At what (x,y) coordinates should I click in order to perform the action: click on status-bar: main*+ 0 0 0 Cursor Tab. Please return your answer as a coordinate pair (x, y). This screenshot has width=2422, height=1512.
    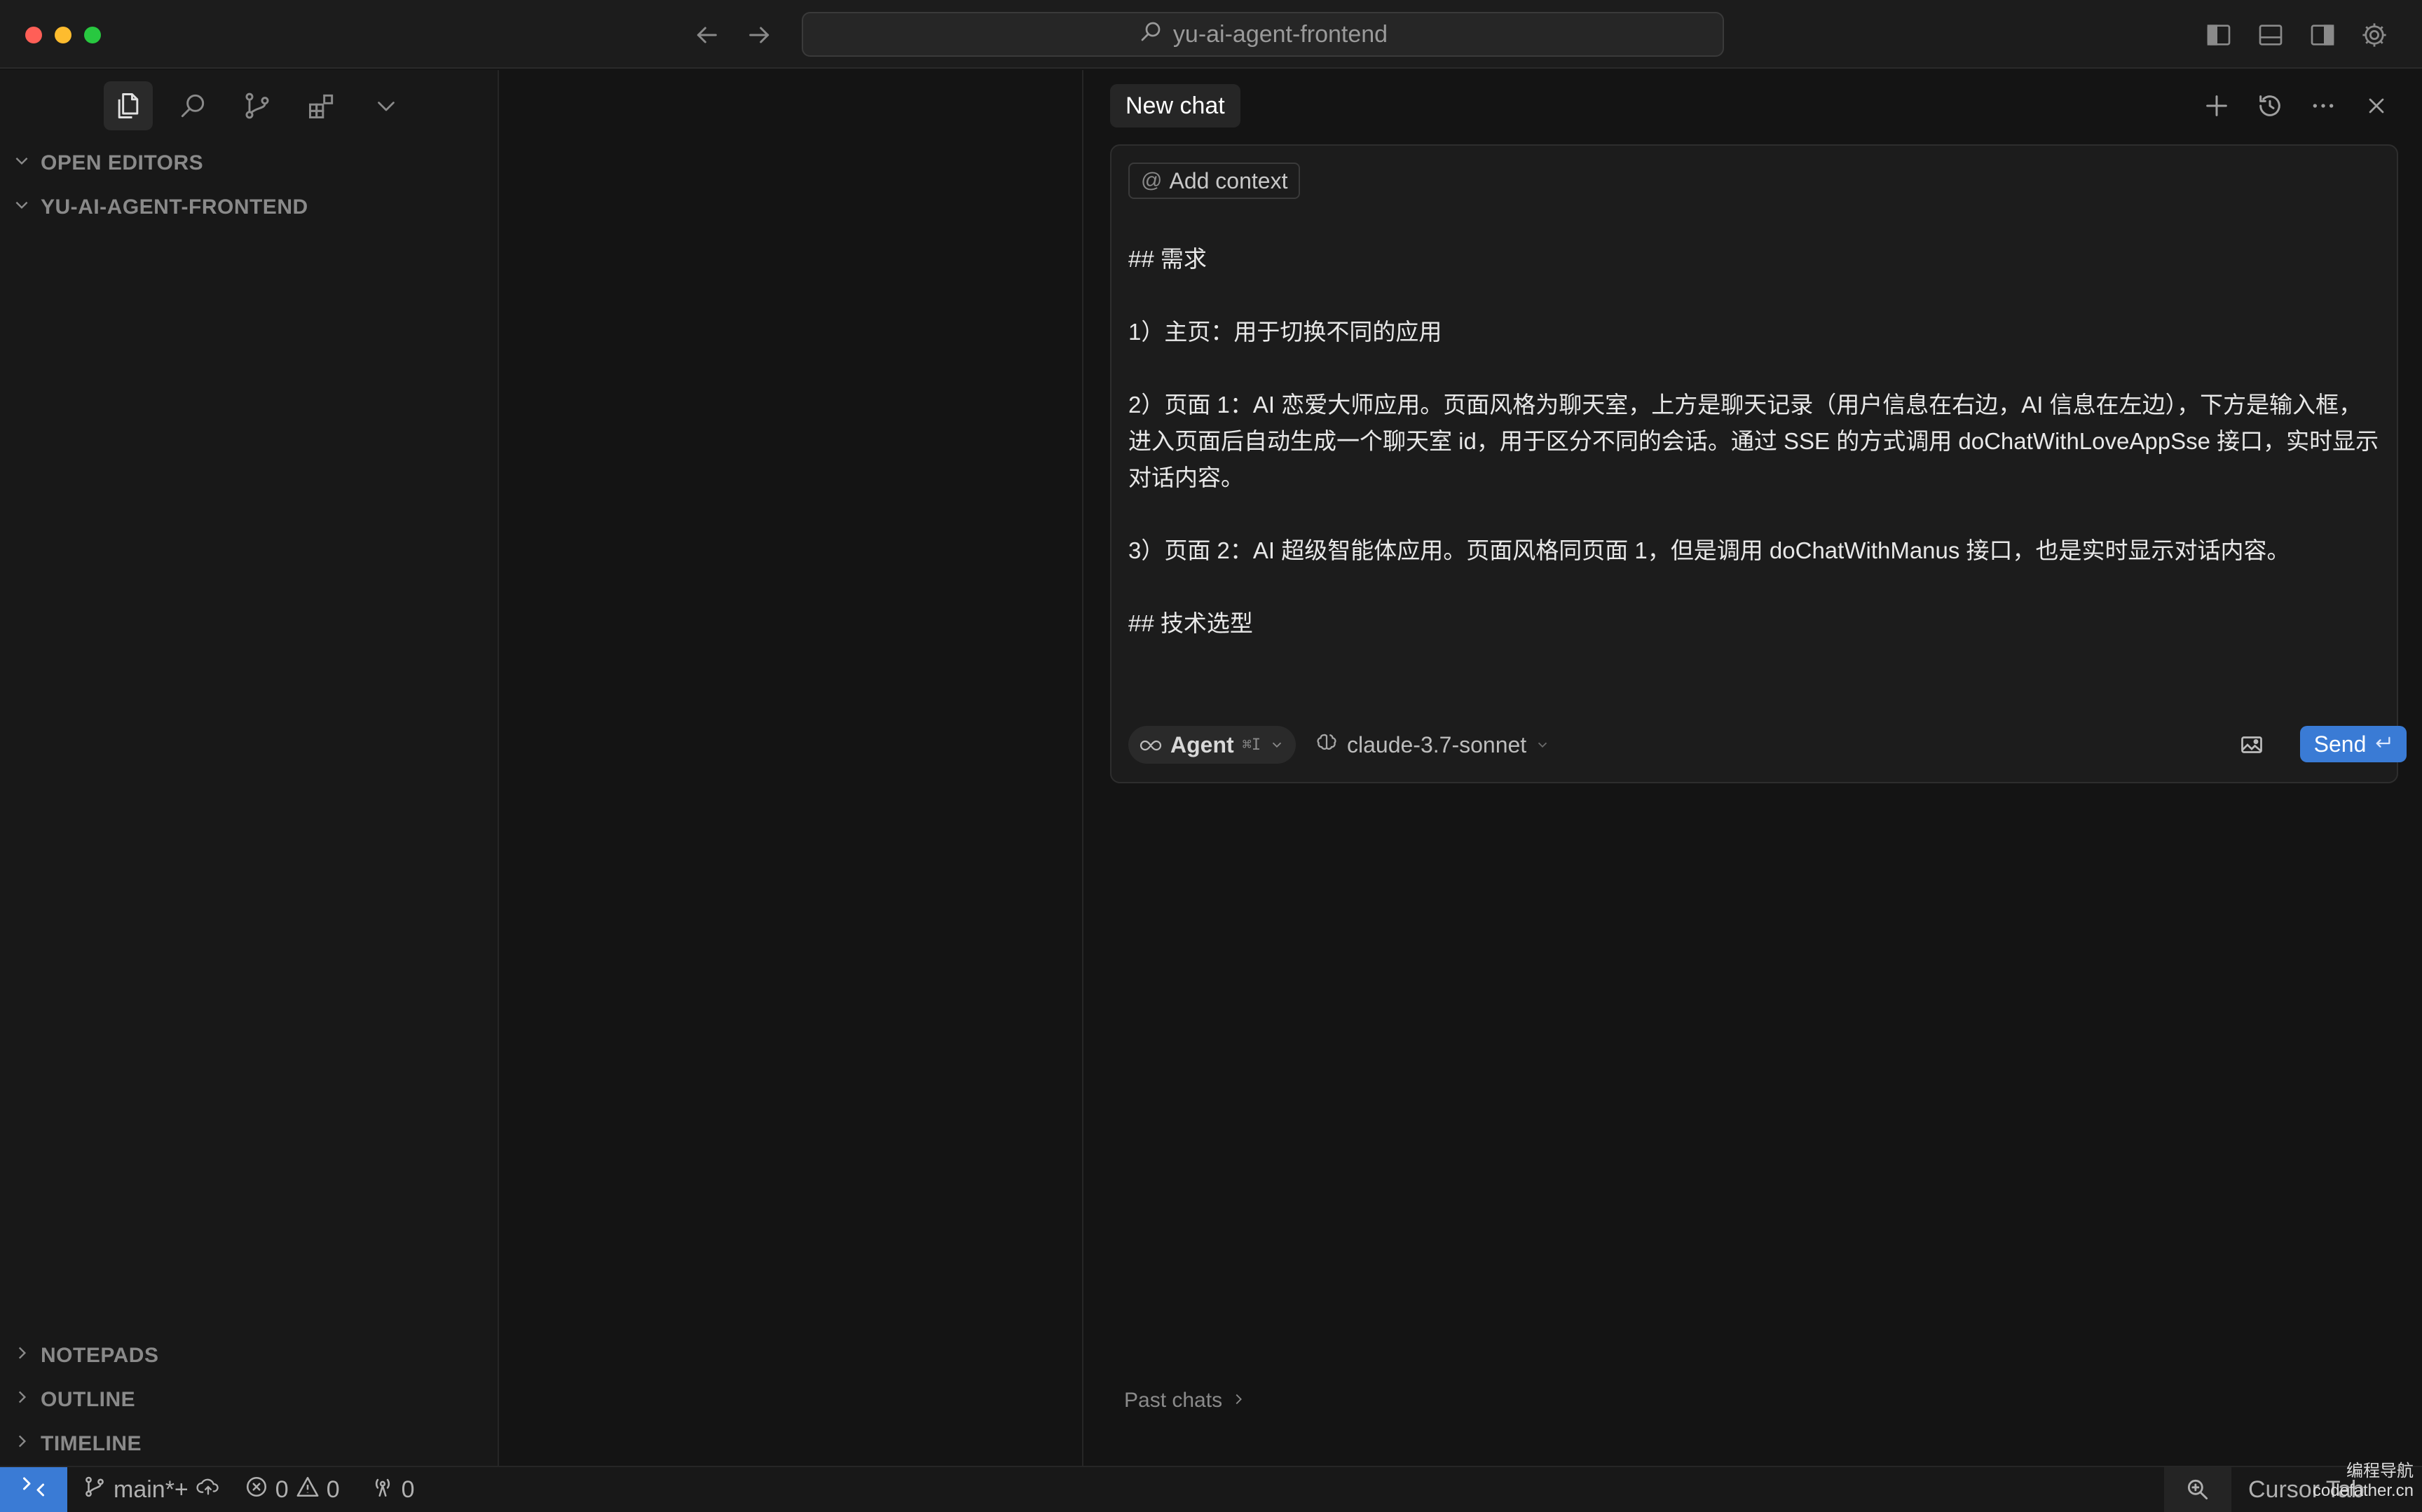
    Looking at the image, I should click on (1211, 1489).